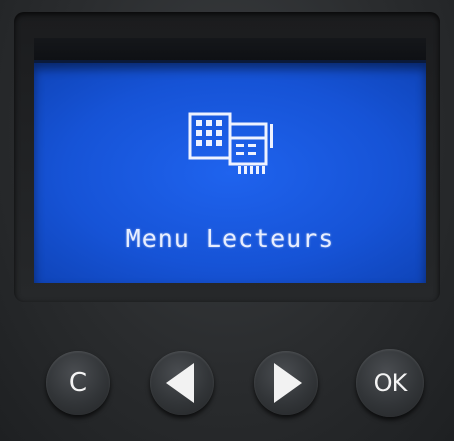 This screenshot has width=454, height=441. I want to click on display-recess, so click(230, 50).